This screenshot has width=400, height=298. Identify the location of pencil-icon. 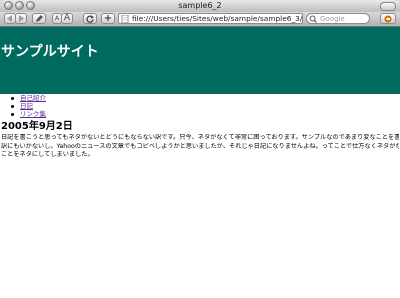
(39, 18).